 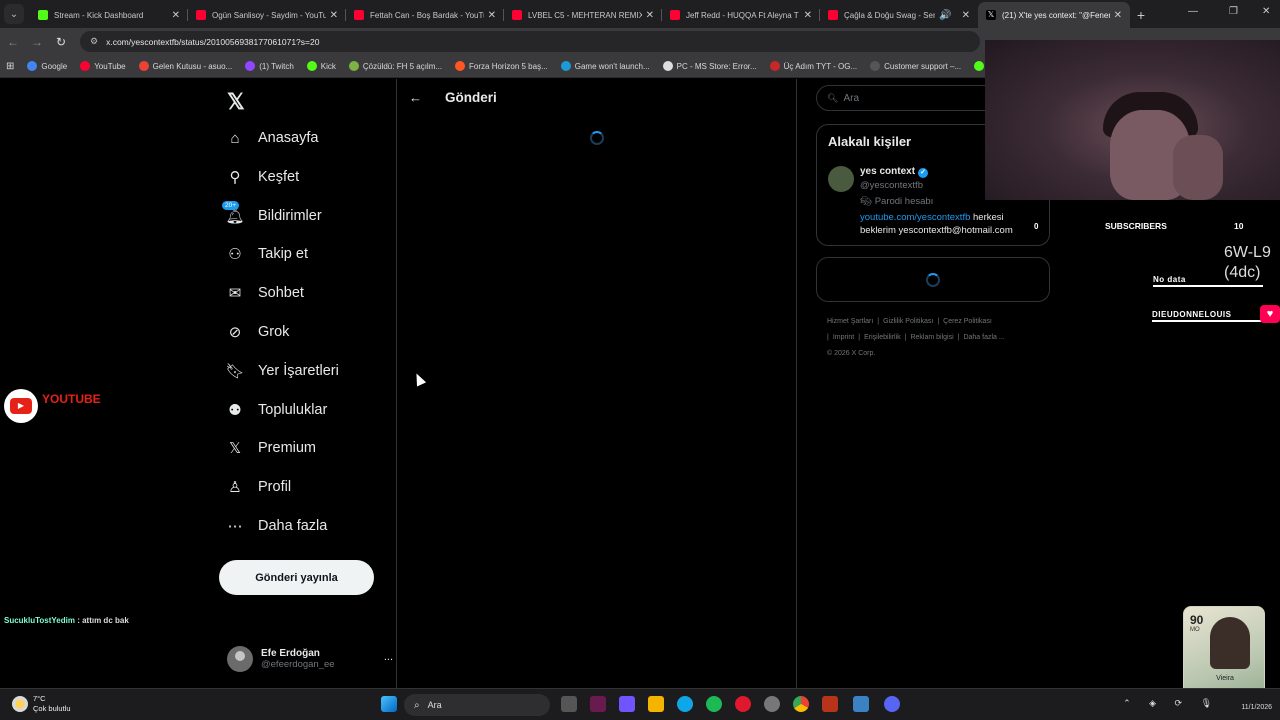 What do you see at coordinates (1054, 15) in the screenshot?
I see `browser-tab-active: 𝕏 (21) X'te yes context: "@Fenerb ✕` at bounding box center [1054, 15].